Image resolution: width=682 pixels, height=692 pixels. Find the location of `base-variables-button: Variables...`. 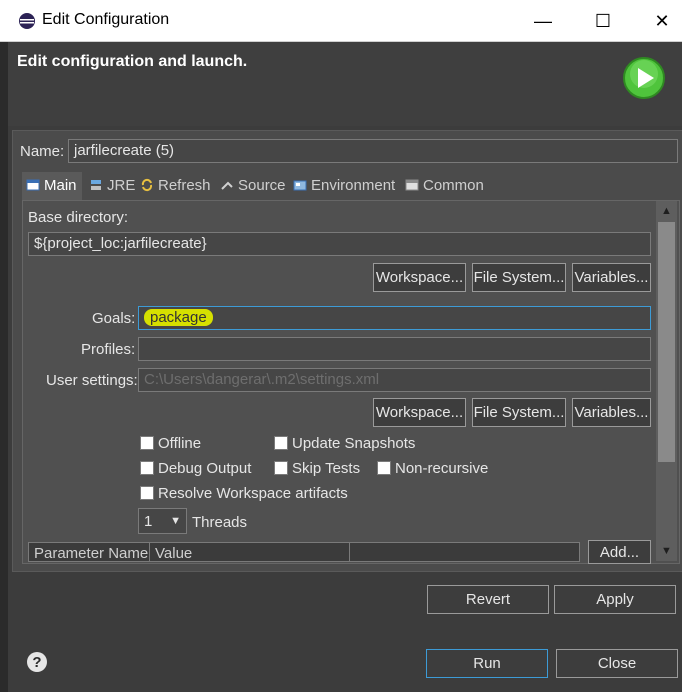

base-variables-button: Variables... is located at coordinates (611, 277).